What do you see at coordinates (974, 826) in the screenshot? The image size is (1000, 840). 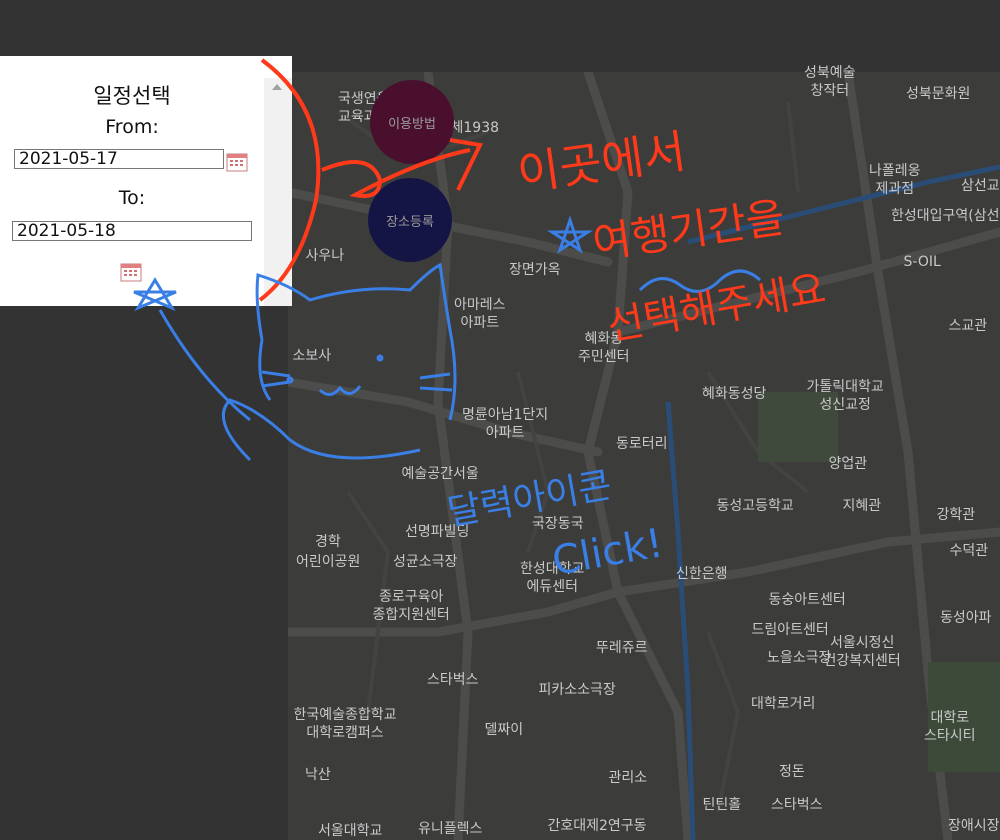 I see `map-place-label: 장애시장` at bounding box center [974, 826].